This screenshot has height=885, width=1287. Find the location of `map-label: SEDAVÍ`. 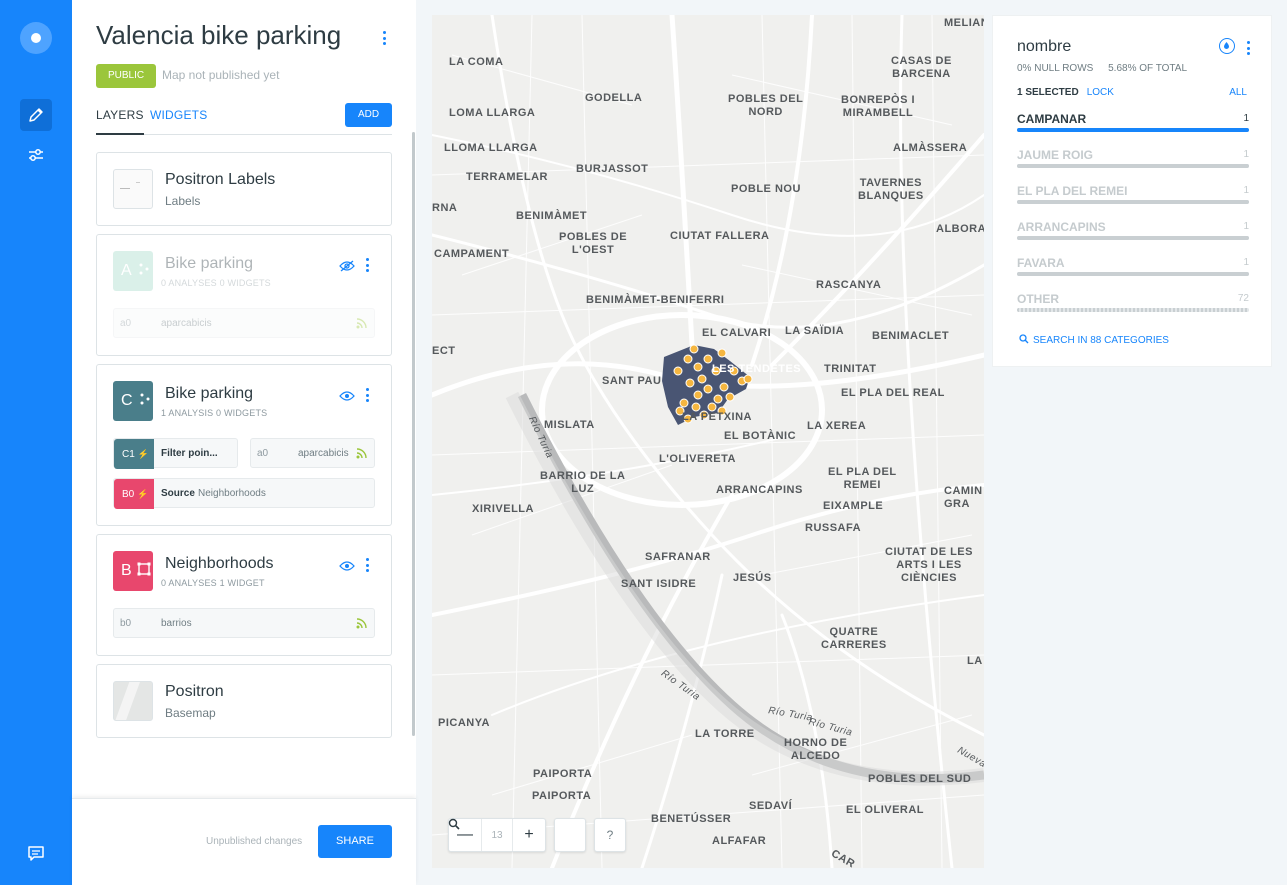

map-label: SEDAVÍ is located at coordinates (771, 806).